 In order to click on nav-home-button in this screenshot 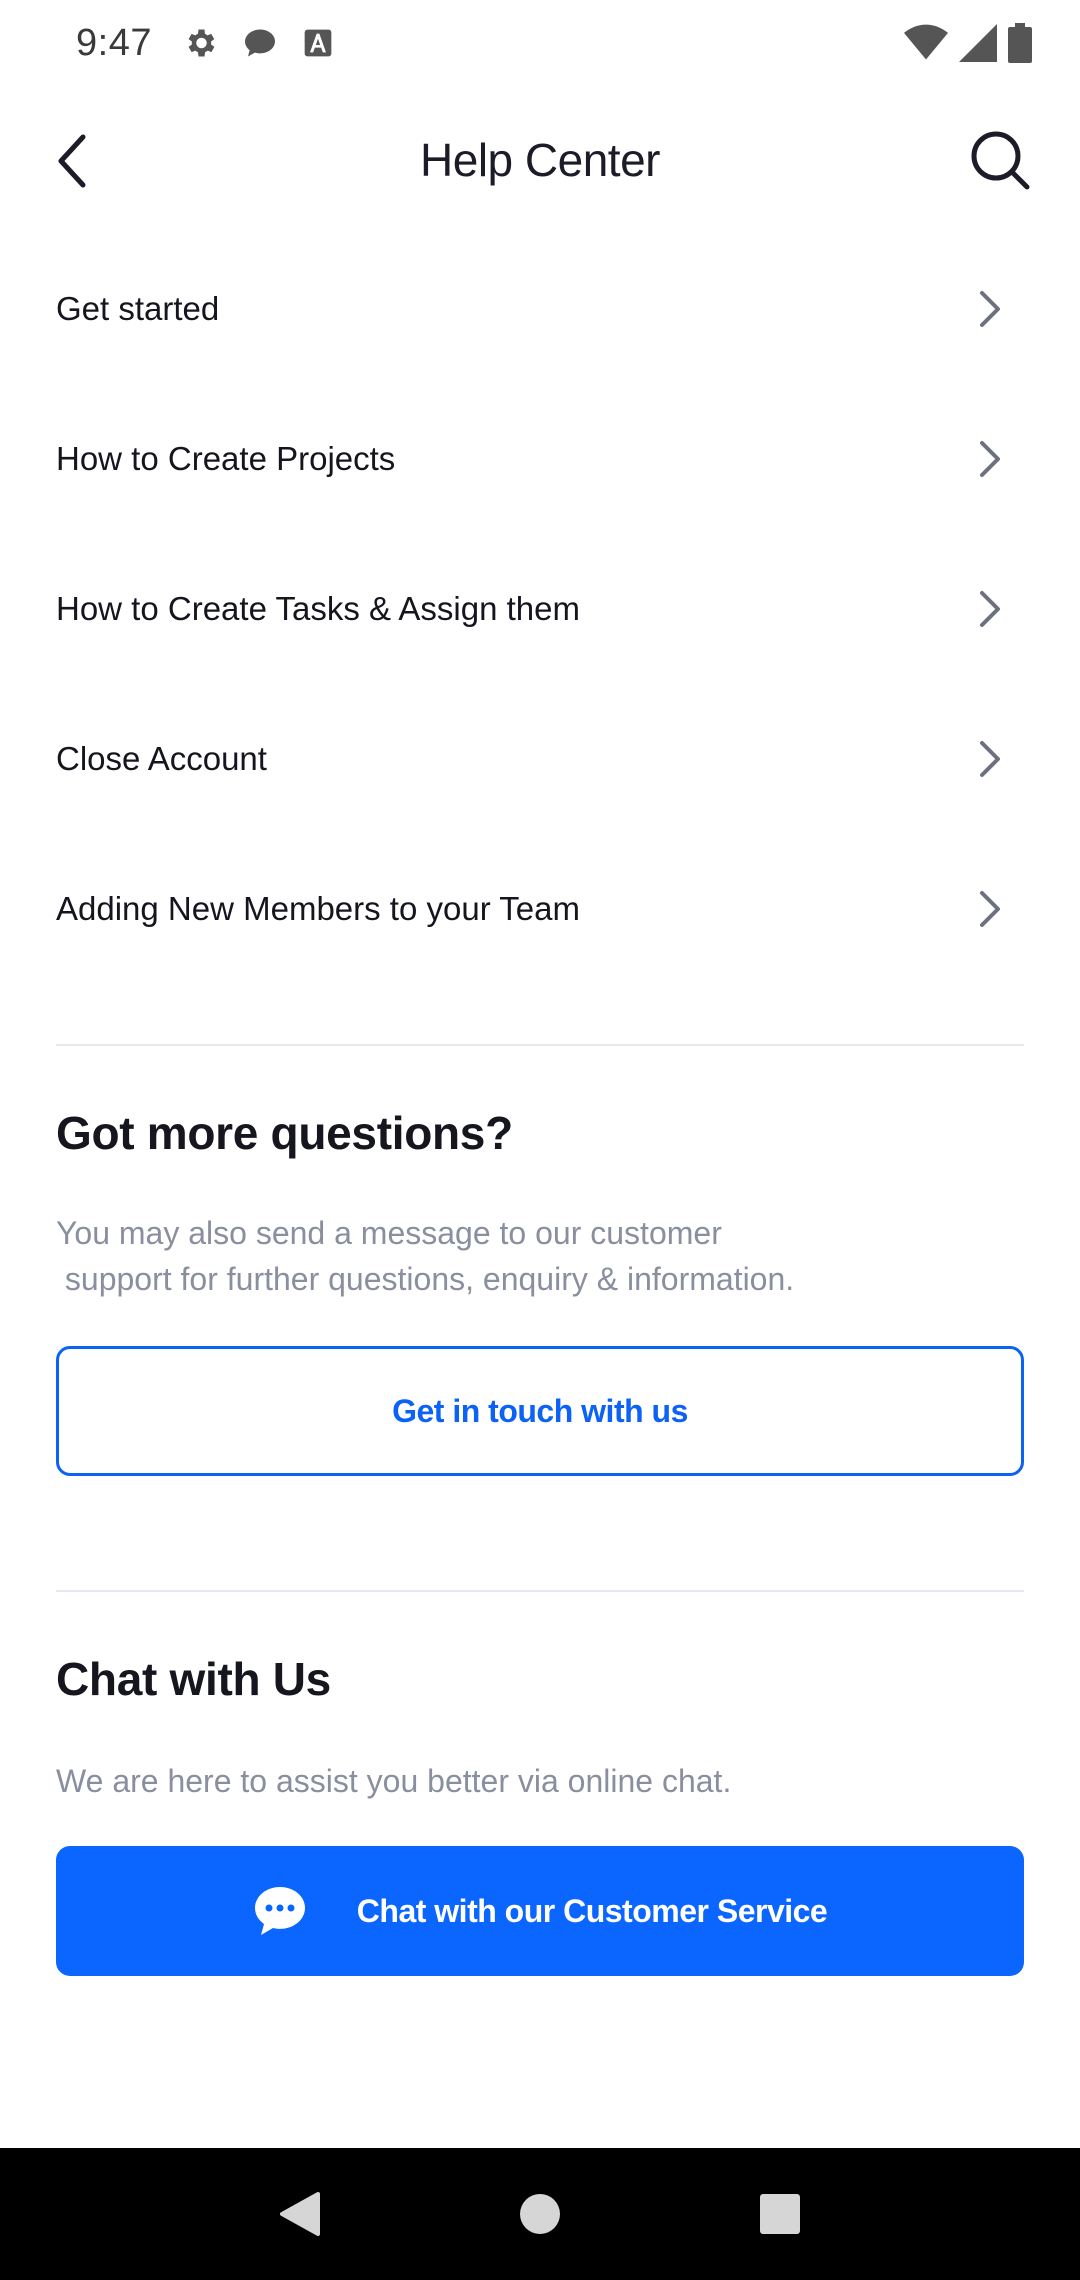, I will do `click(540, 2214)`.